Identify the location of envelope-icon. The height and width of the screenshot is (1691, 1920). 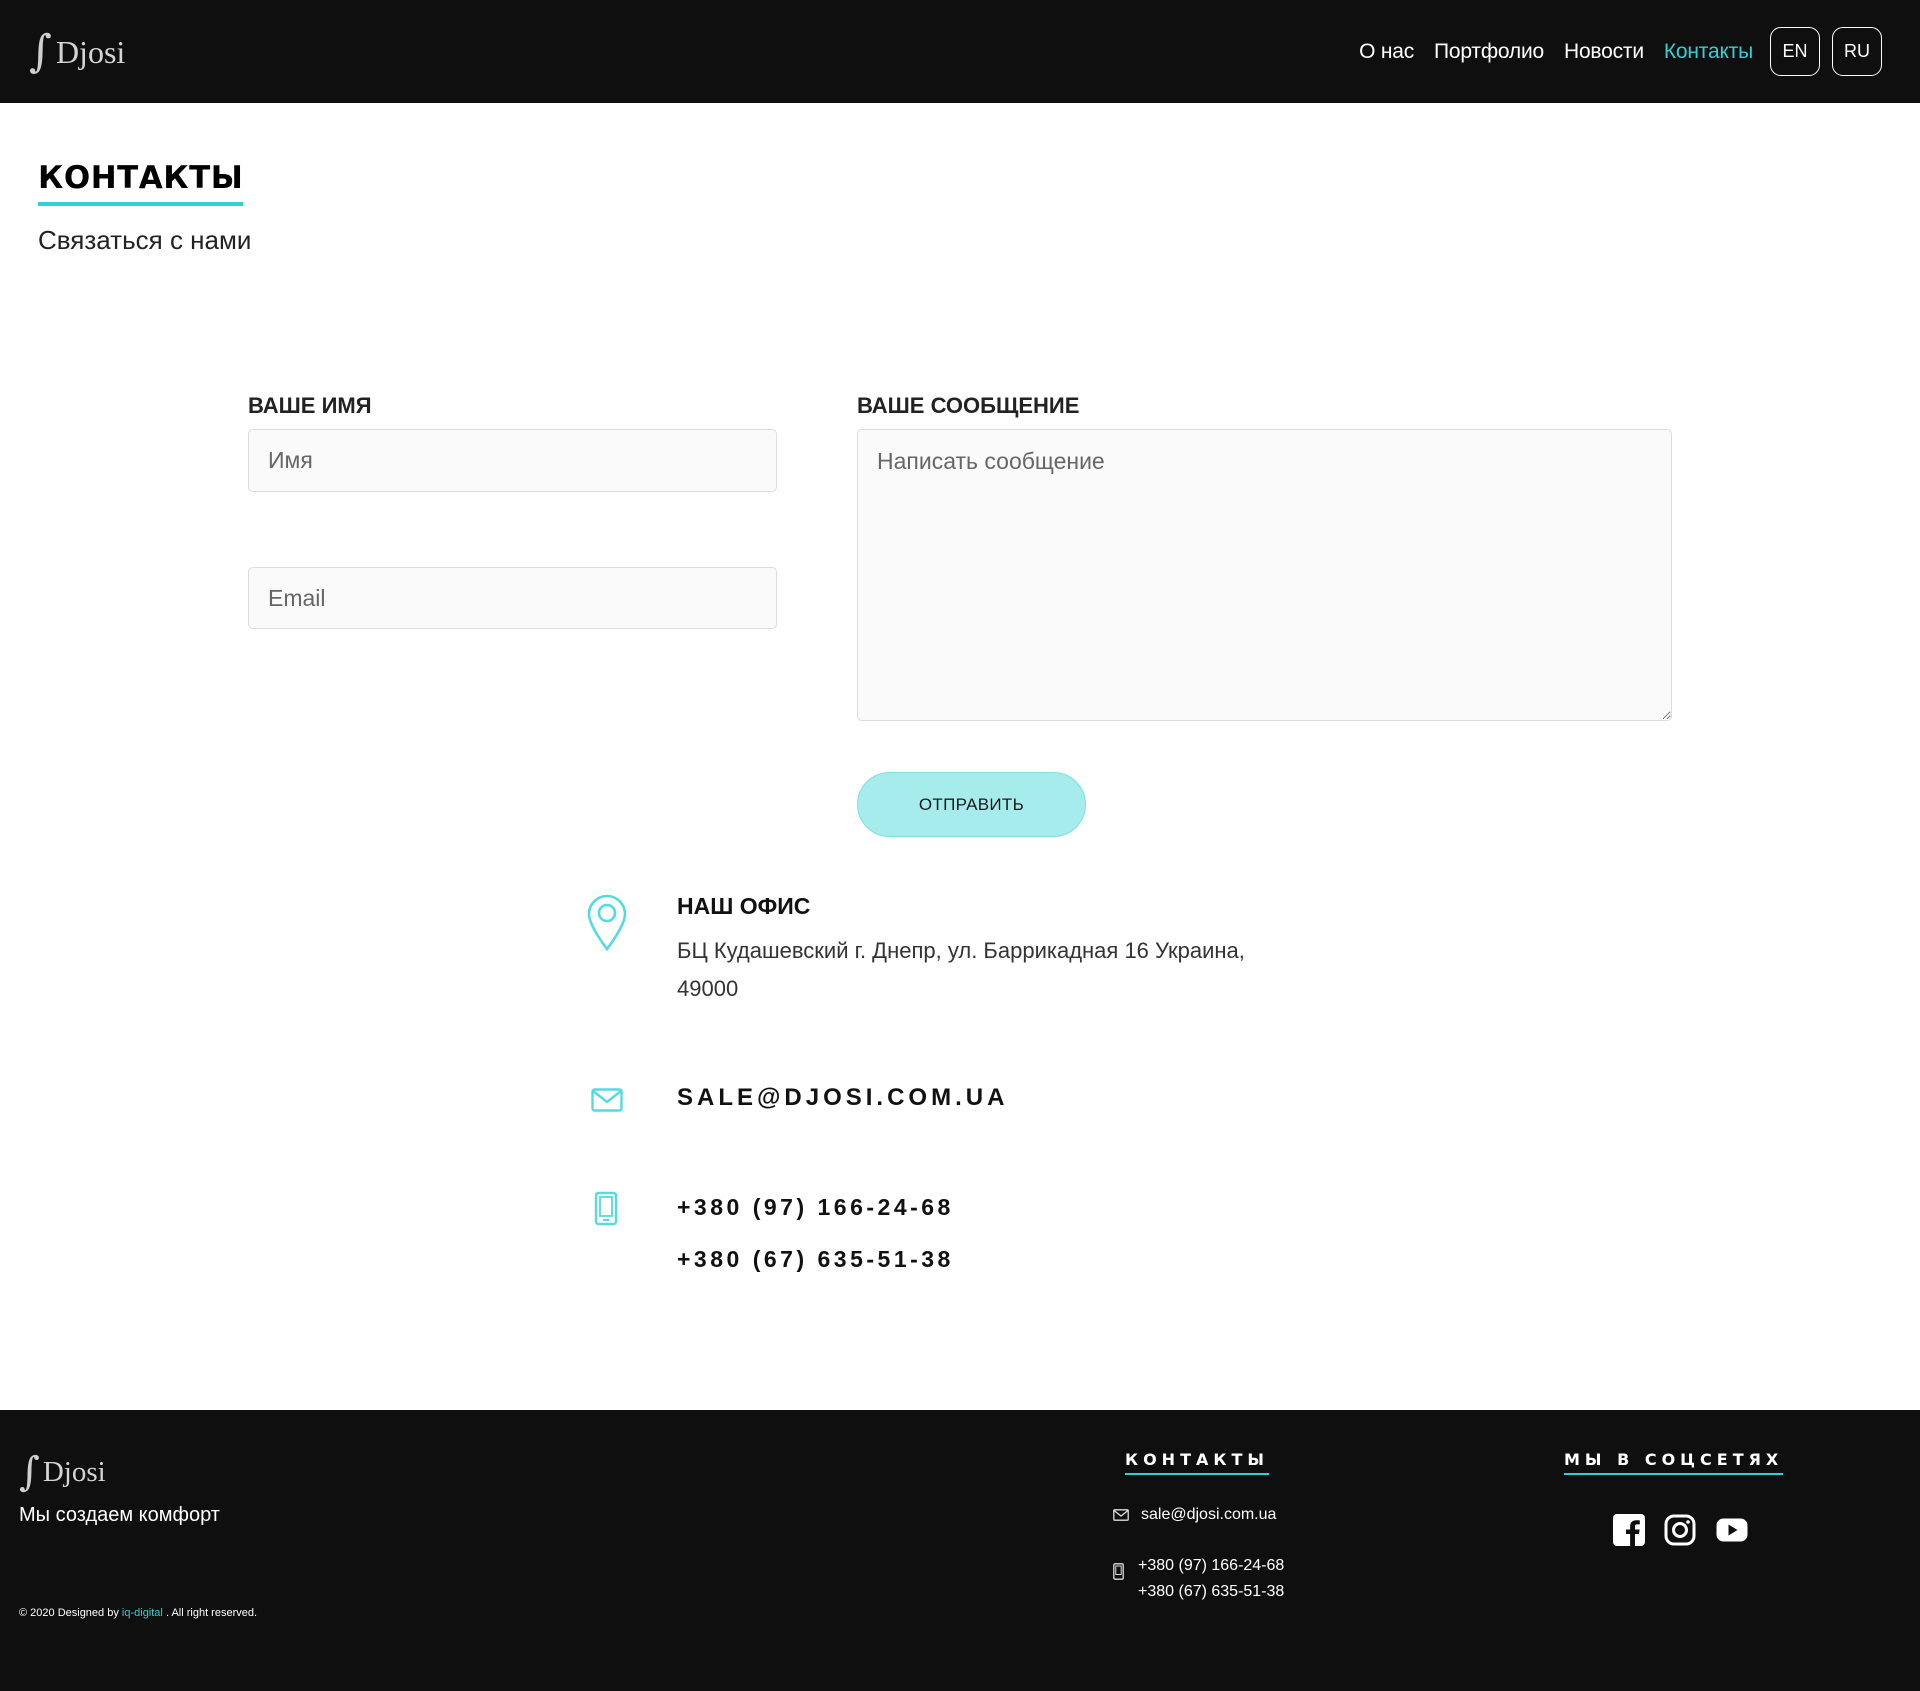
(607, 1100).